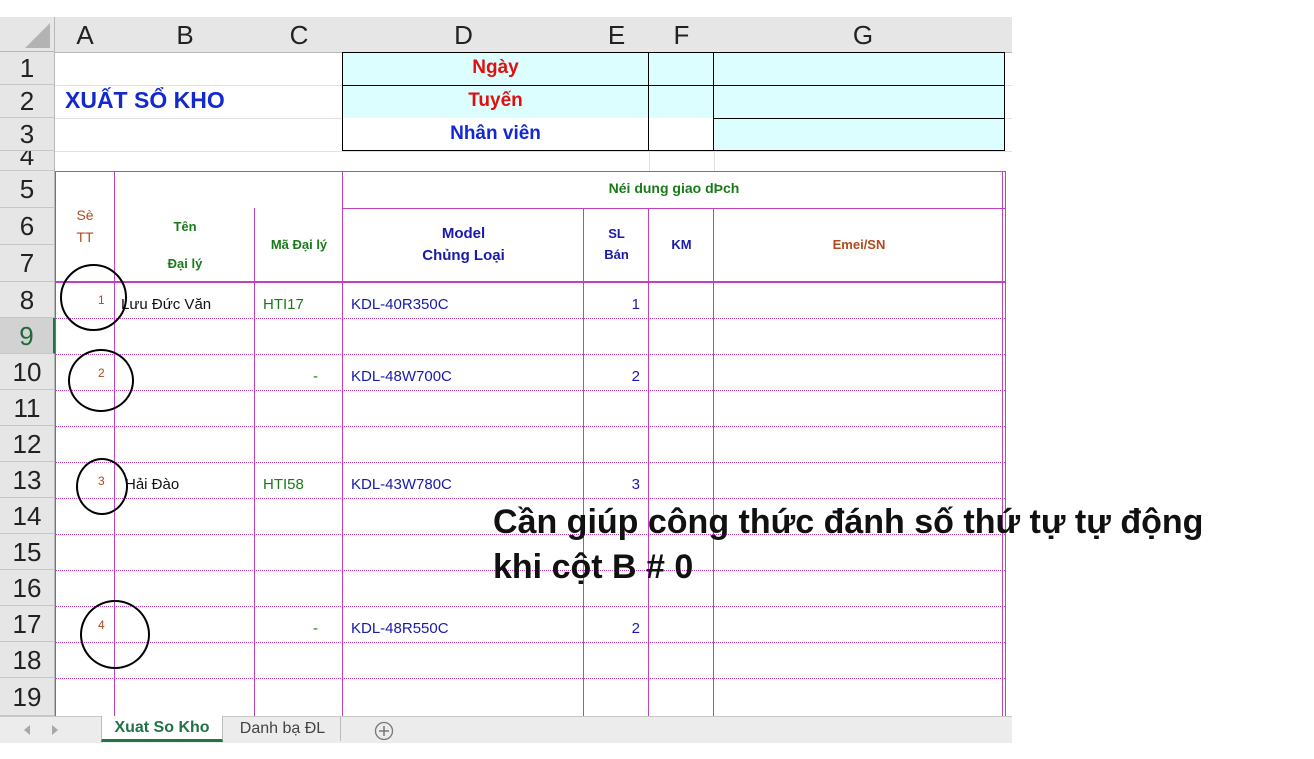  I want to click on label-tuyen: Tuyến, so click(495, 100).